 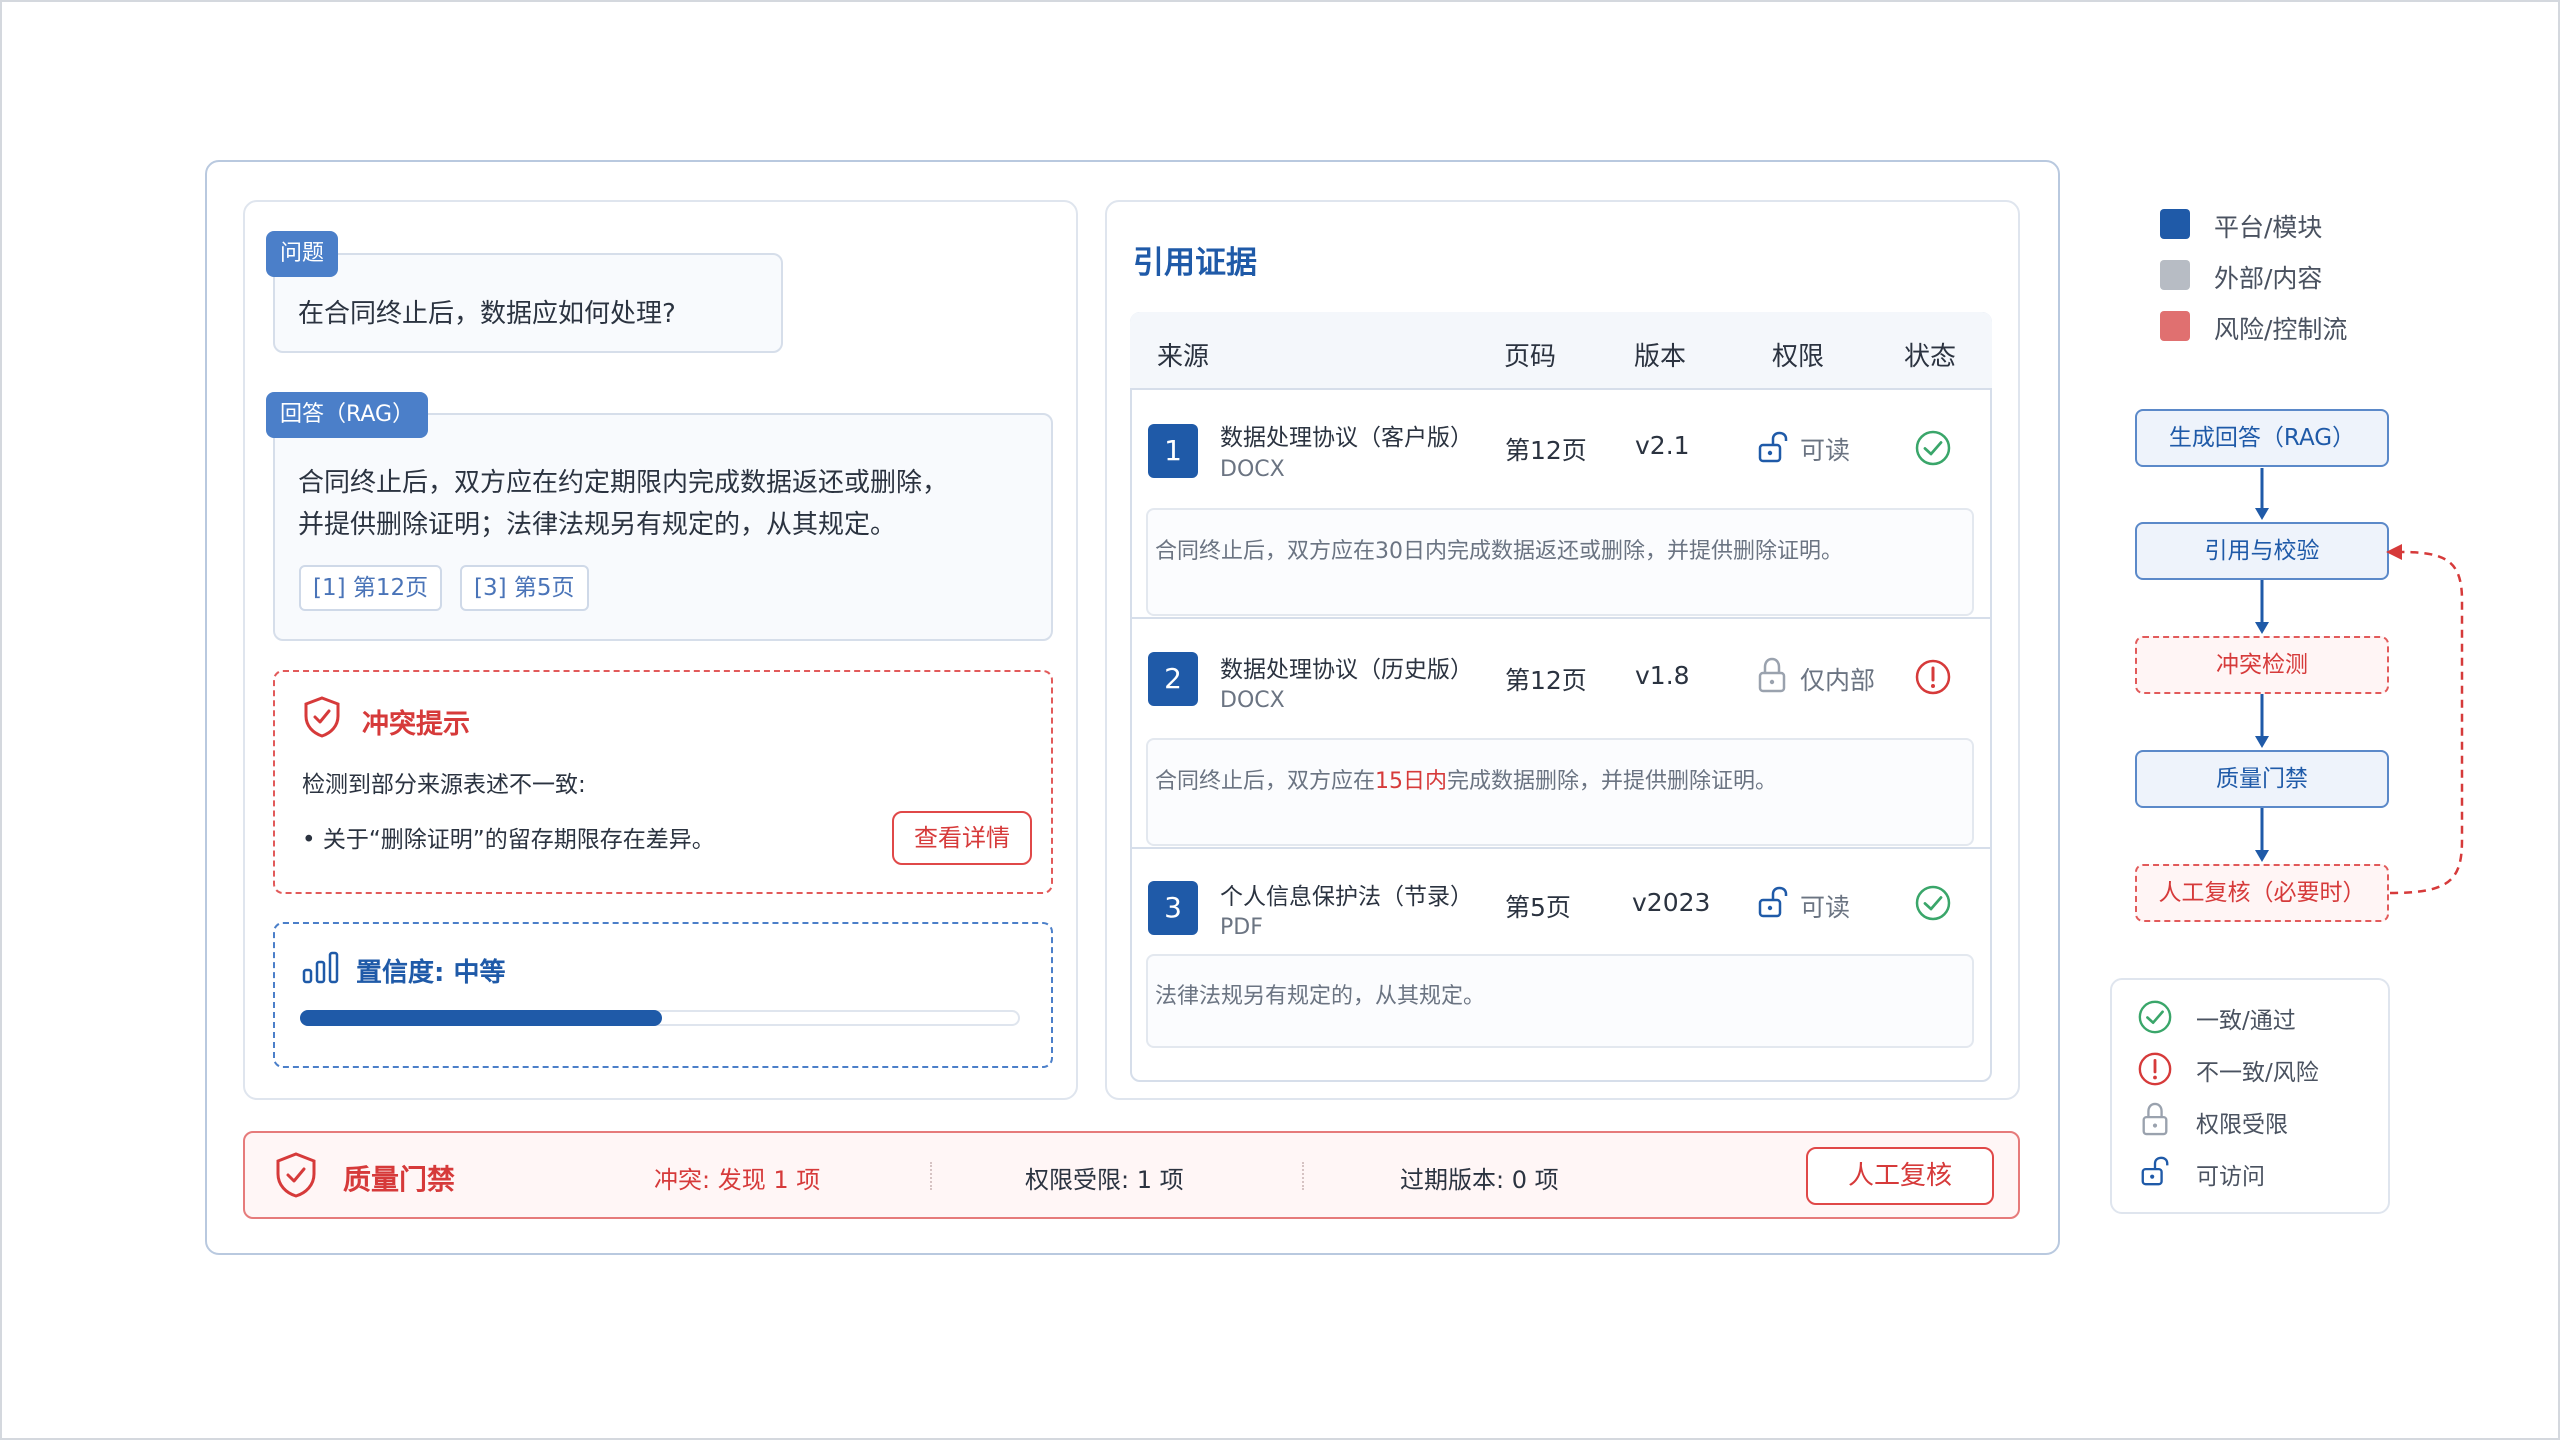 What do you see at coordinates (1173, 679) in the screenshot?
I see `row-number-badge: 2` at bounding box center [1173, 679].